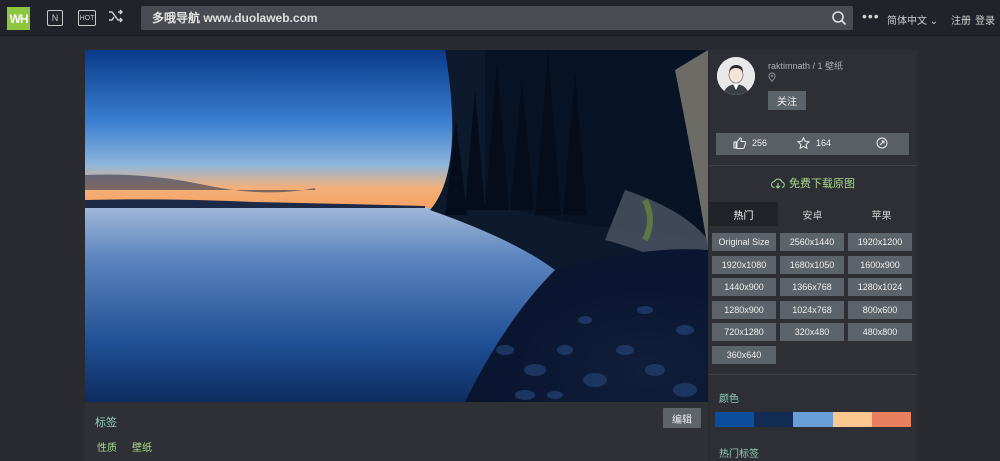  What do you see at coordinates (396, 431) in the screenshot?
I see `tags-section: 标签 编辑 性质 壁纸` at bounding box center [396, 431].